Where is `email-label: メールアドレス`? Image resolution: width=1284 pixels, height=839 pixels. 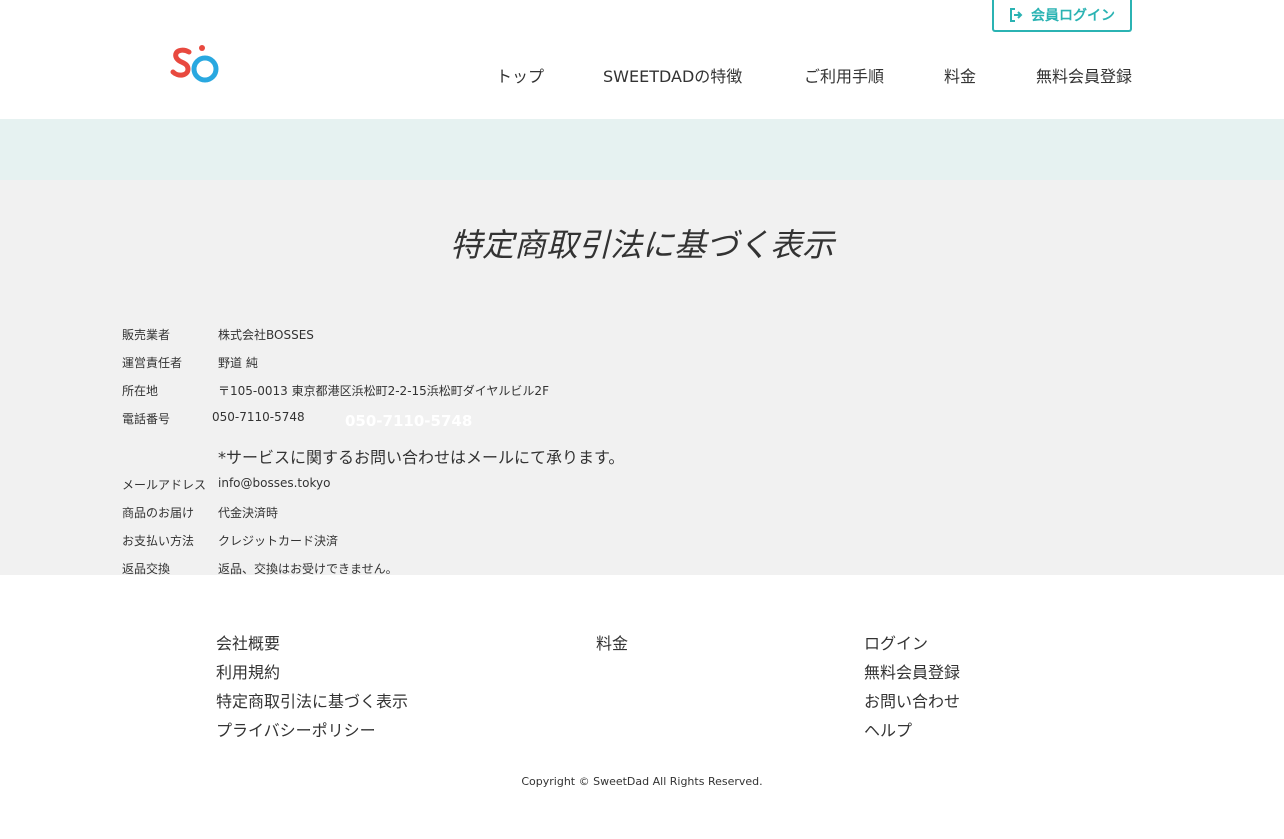
email-label: メールアドレス is located at coordinates (164, 485).